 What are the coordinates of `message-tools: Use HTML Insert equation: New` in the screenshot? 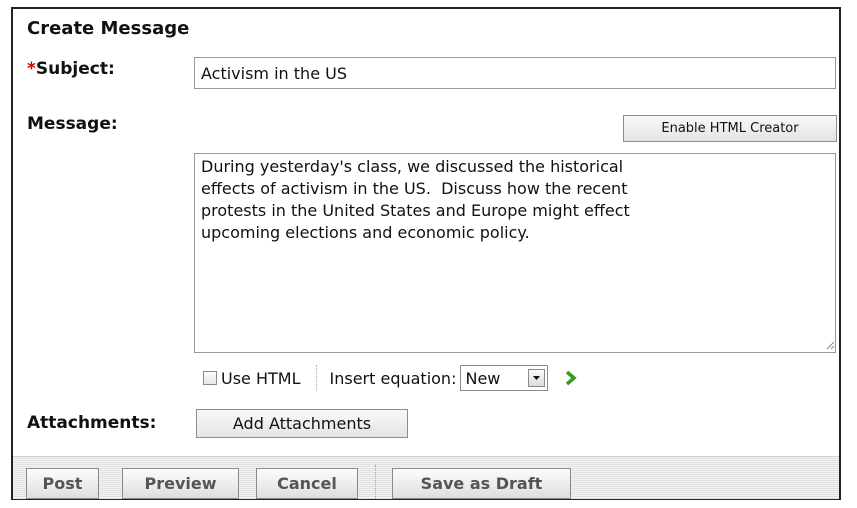 It's located at (392, 378).